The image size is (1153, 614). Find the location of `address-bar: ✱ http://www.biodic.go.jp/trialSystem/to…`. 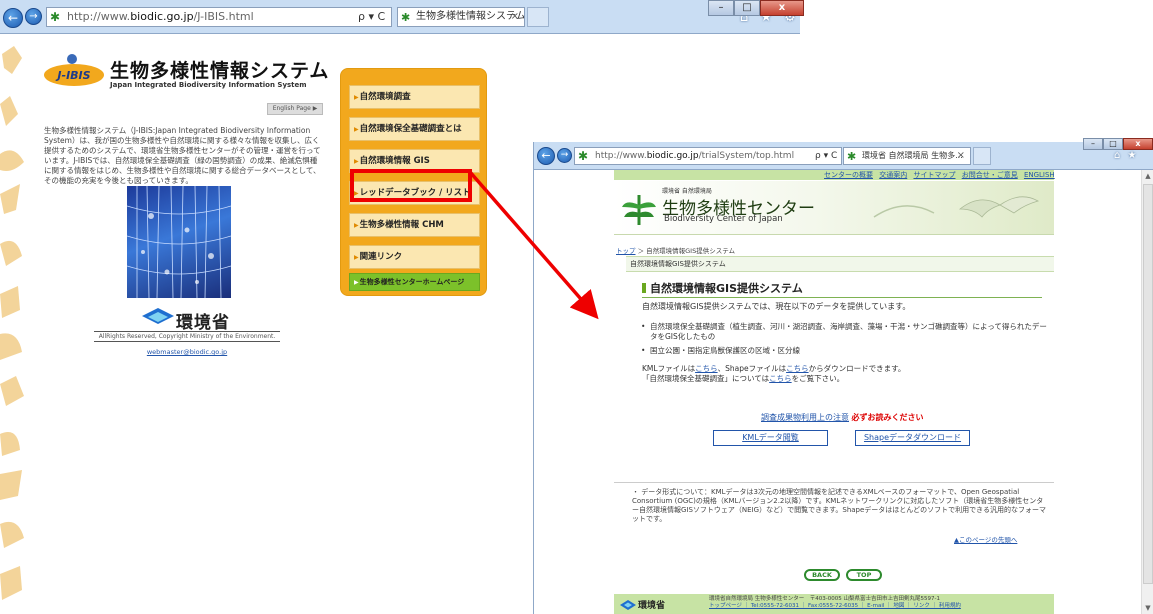

address-bar: ✱ http://www.biodic.go.jp/trialSystem/to… is located at coordinates (708, 156).